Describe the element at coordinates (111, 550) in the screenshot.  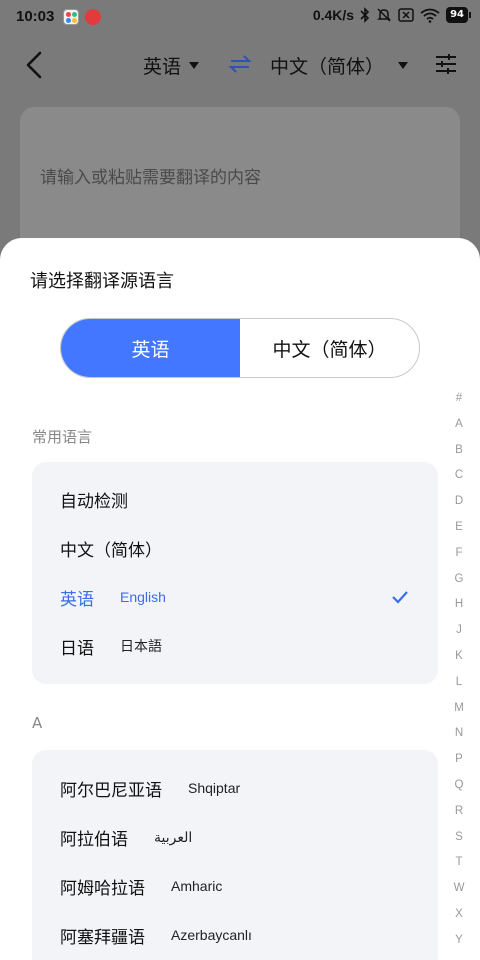
I see `language-name: 中文（简体）` at that location.